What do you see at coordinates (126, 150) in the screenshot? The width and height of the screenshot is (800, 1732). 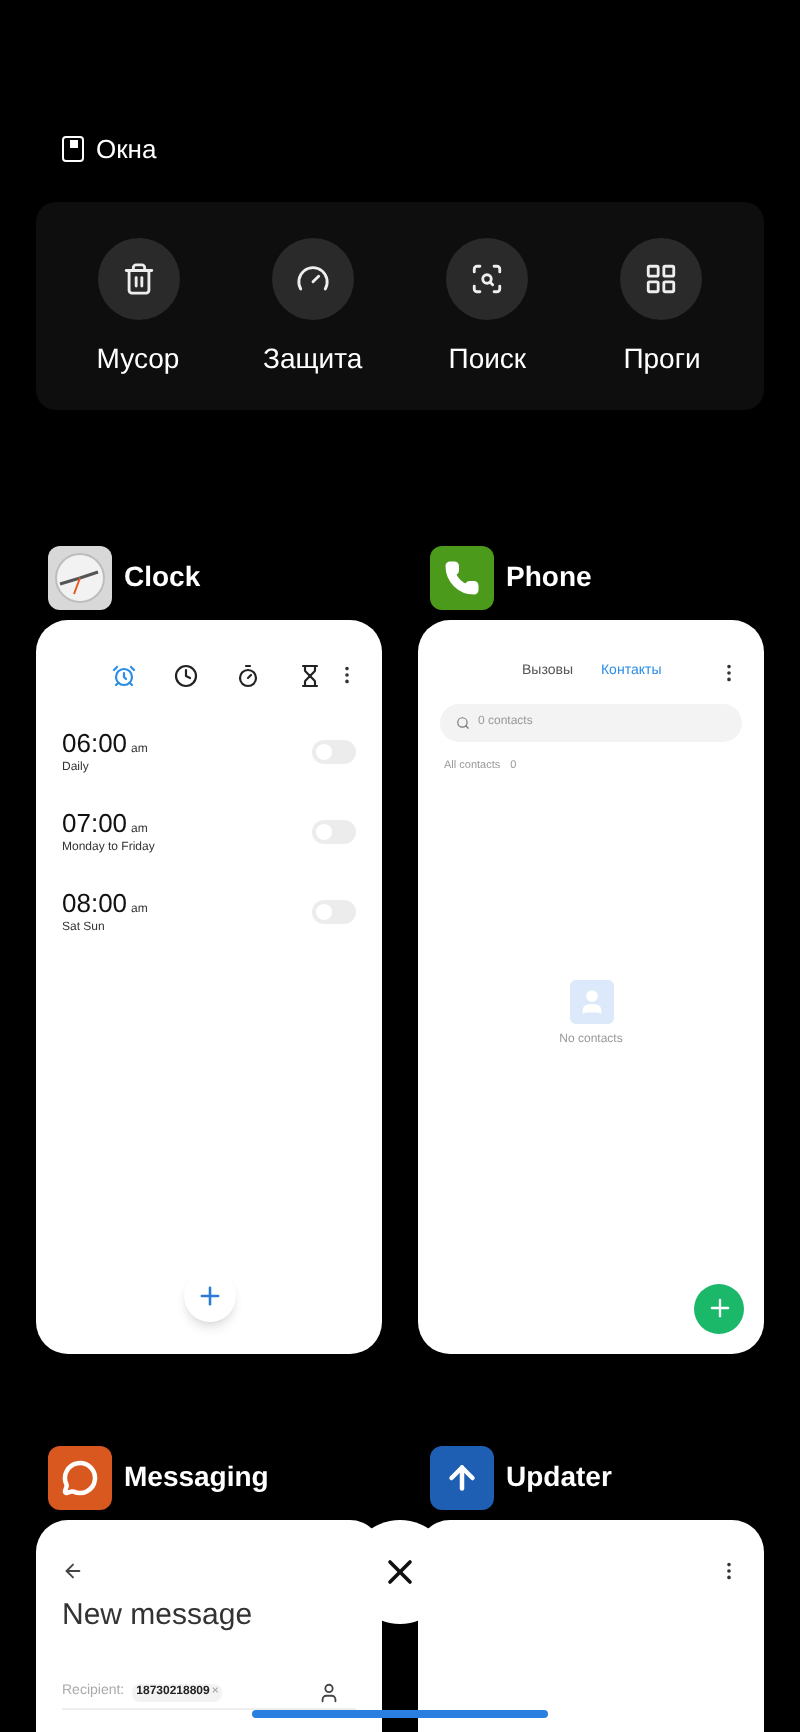 I see `section-title: Окна` at bounding box center [126, 150].